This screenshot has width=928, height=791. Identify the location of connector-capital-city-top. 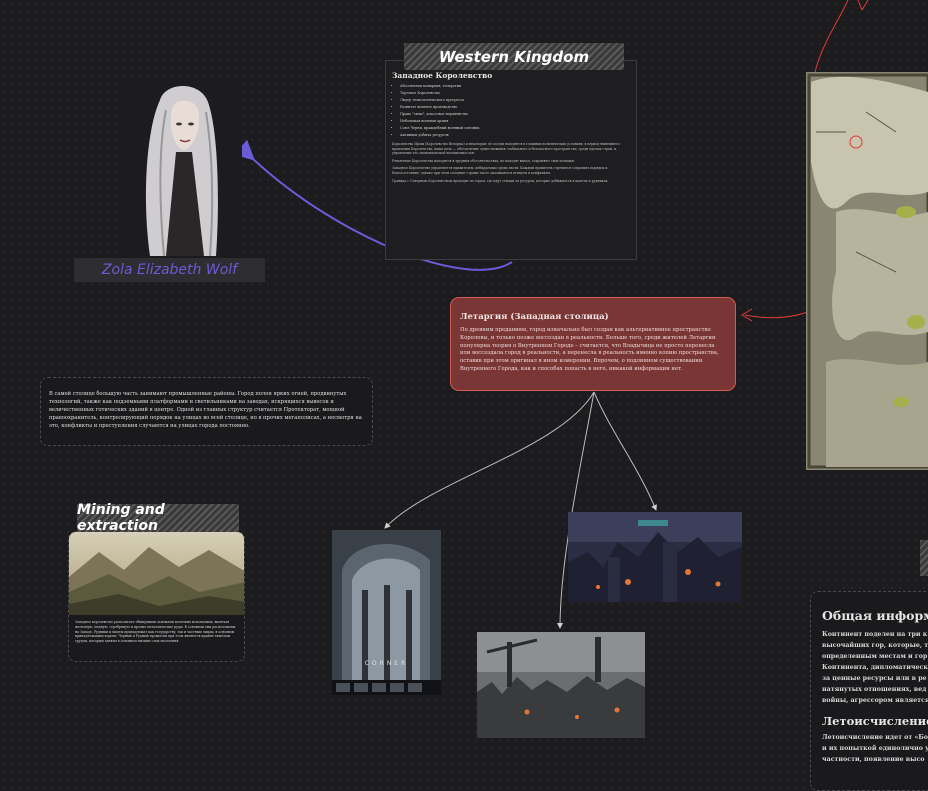
(625, 451).